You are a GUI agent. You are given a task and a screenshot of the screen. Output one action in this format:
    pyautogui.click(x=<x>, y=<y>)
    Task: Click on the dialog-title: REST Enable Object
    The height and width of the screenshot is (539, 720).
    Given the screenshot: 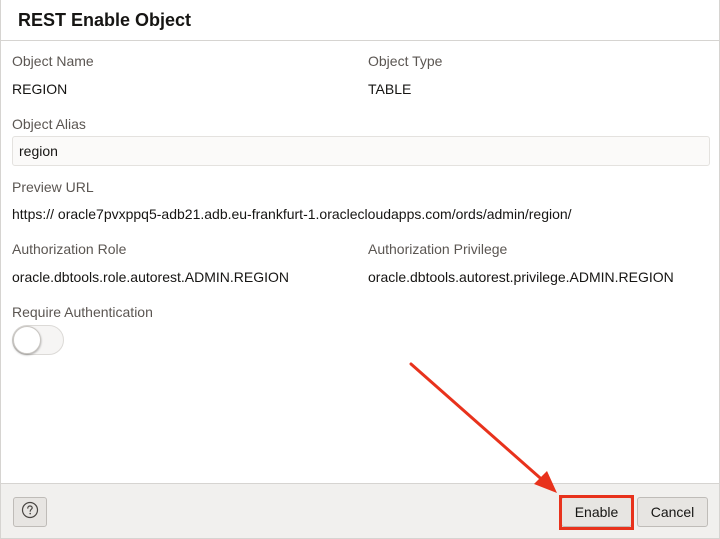 What is the action you would take?
    pyautogui.click(x=105, y=19)
    